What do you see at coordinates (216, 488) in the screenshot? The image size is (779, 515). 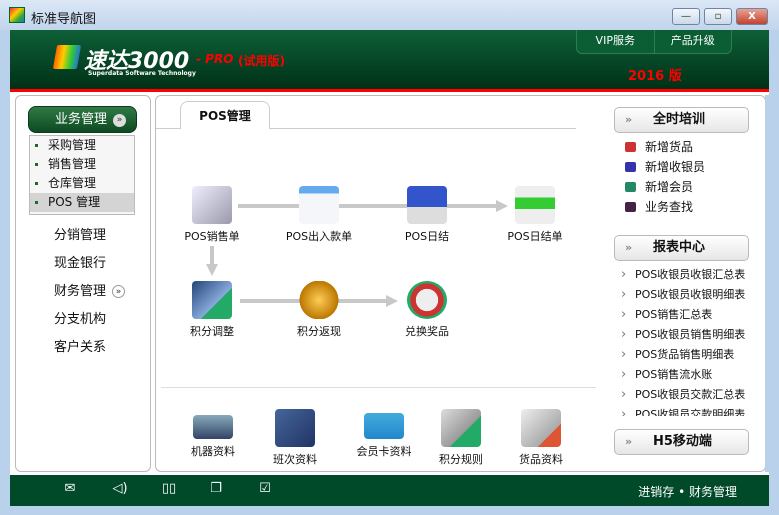 I see `copy-icon: ❐` at bounding box center [216, 488].